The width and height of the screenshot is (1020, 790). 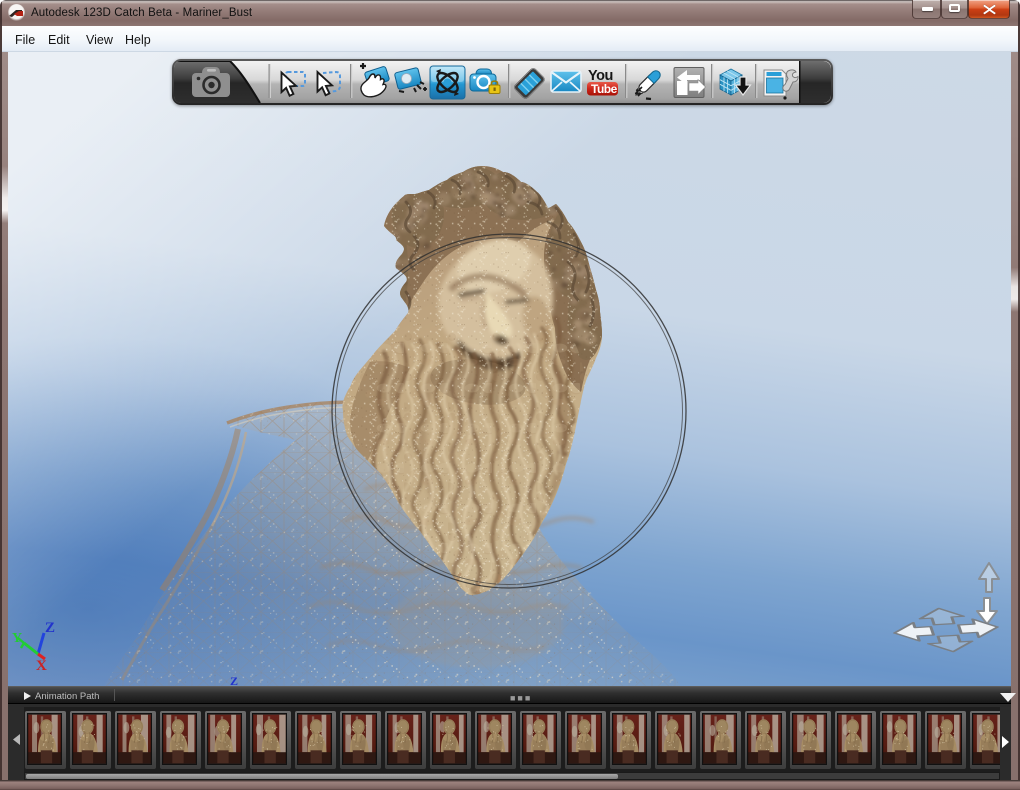 I want to click on svg-text: X, so click(x=41, y=666).